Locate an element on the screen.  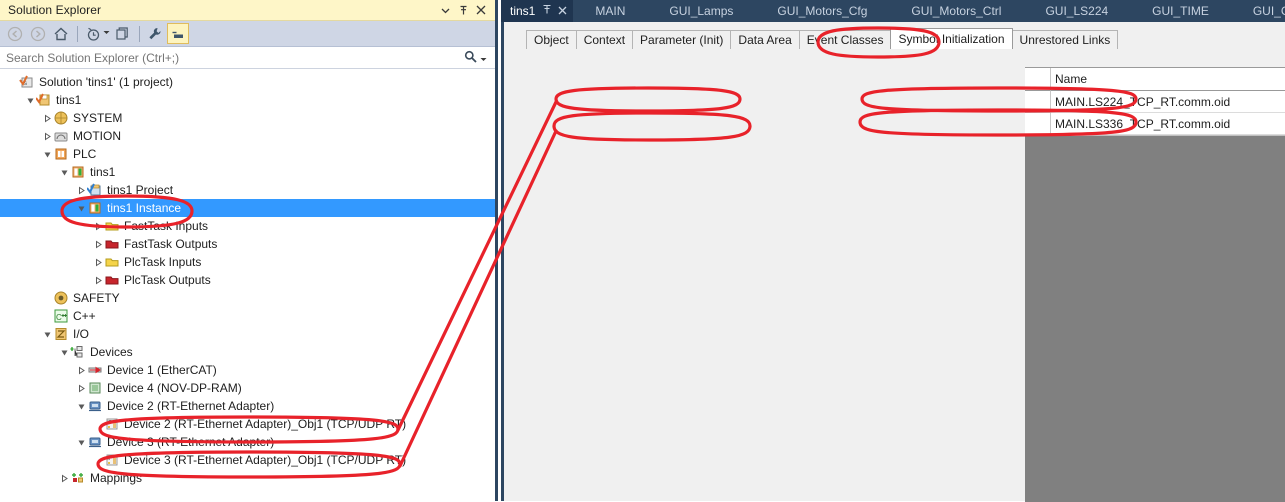
editor-tab: GUI_CCC is located at coordinates (1258, 11).